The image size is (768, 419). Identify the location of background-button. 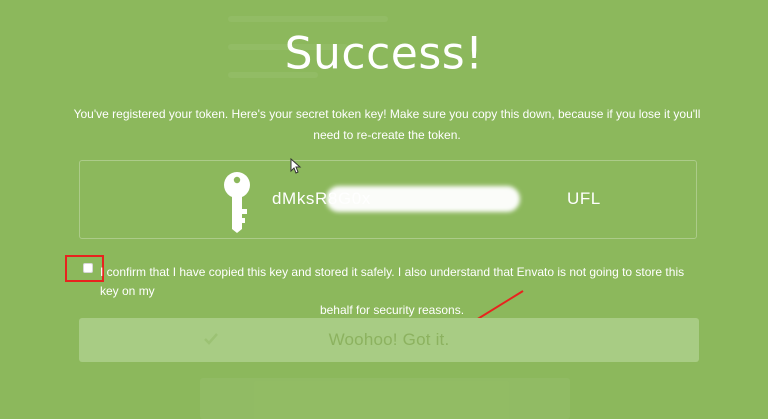
(385, 398).